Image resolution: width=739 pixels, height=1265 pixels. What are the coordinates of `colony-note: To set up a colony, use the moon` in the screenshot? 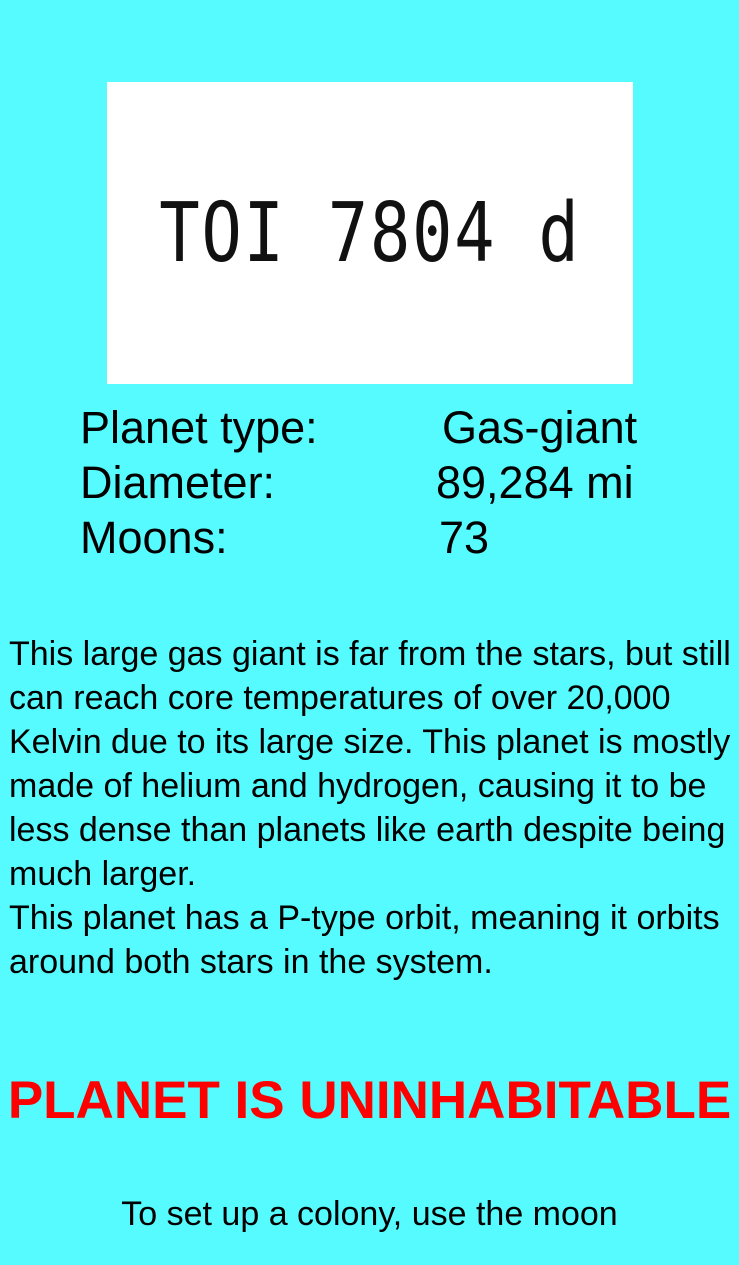 It's located at (369, 1214).